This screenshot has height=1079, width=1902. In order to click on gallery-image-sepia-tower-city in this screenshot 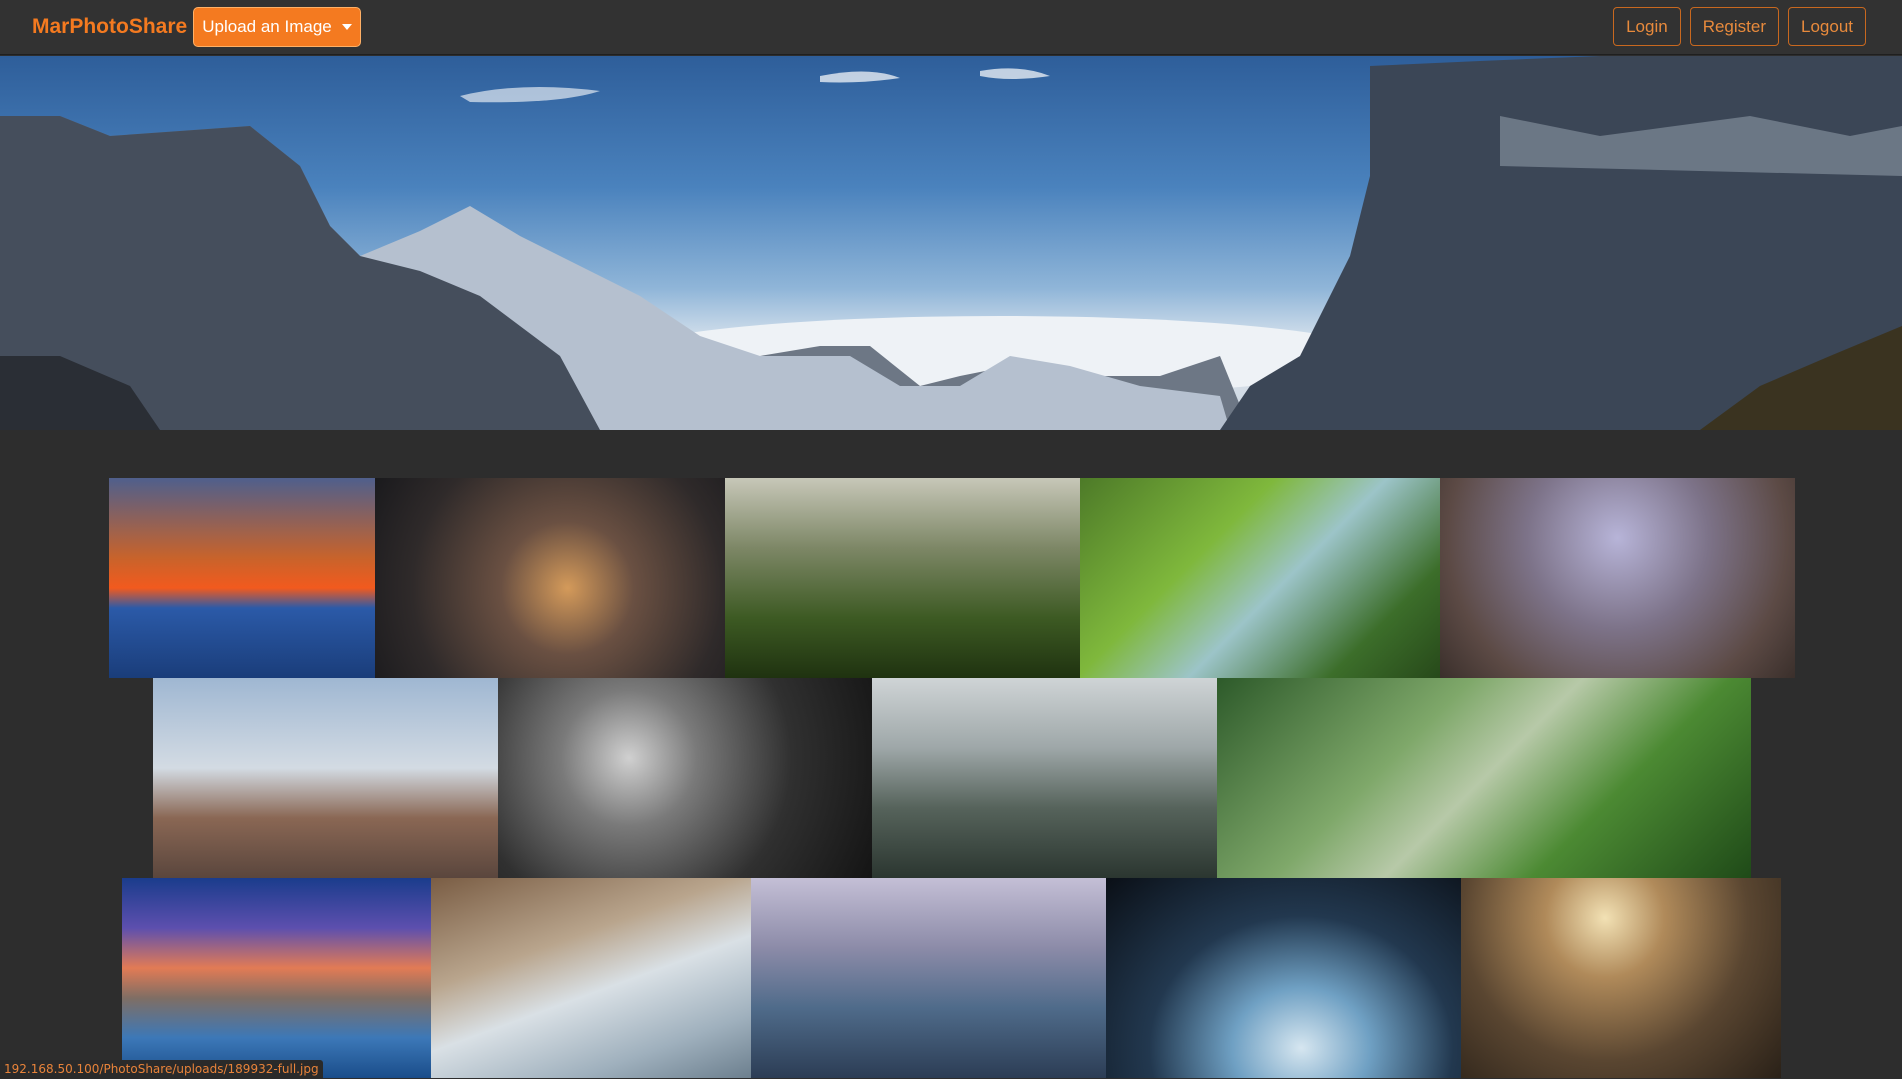, I will do `click(1621, 978)`.